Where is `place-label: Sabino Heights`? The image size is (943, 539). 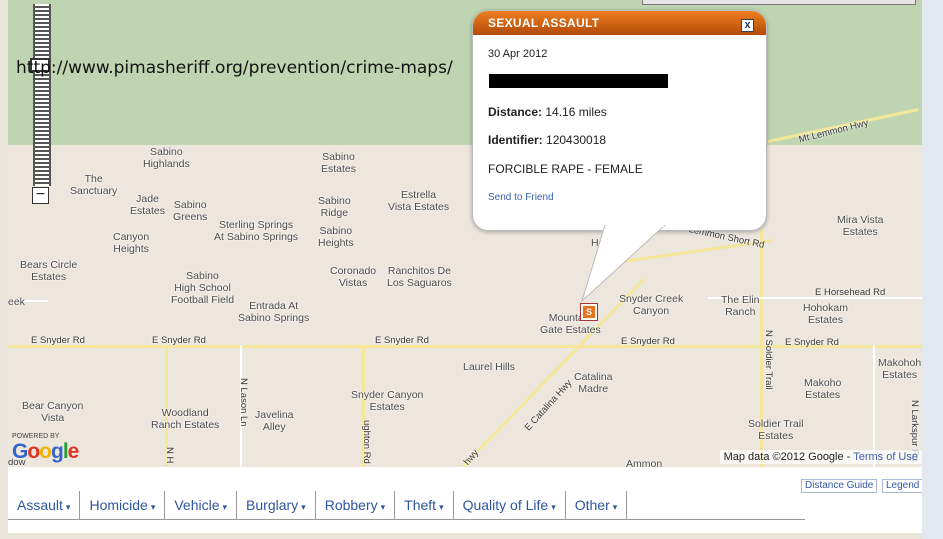
place-label: Sabino Heights is located at coordinates (336, 237).